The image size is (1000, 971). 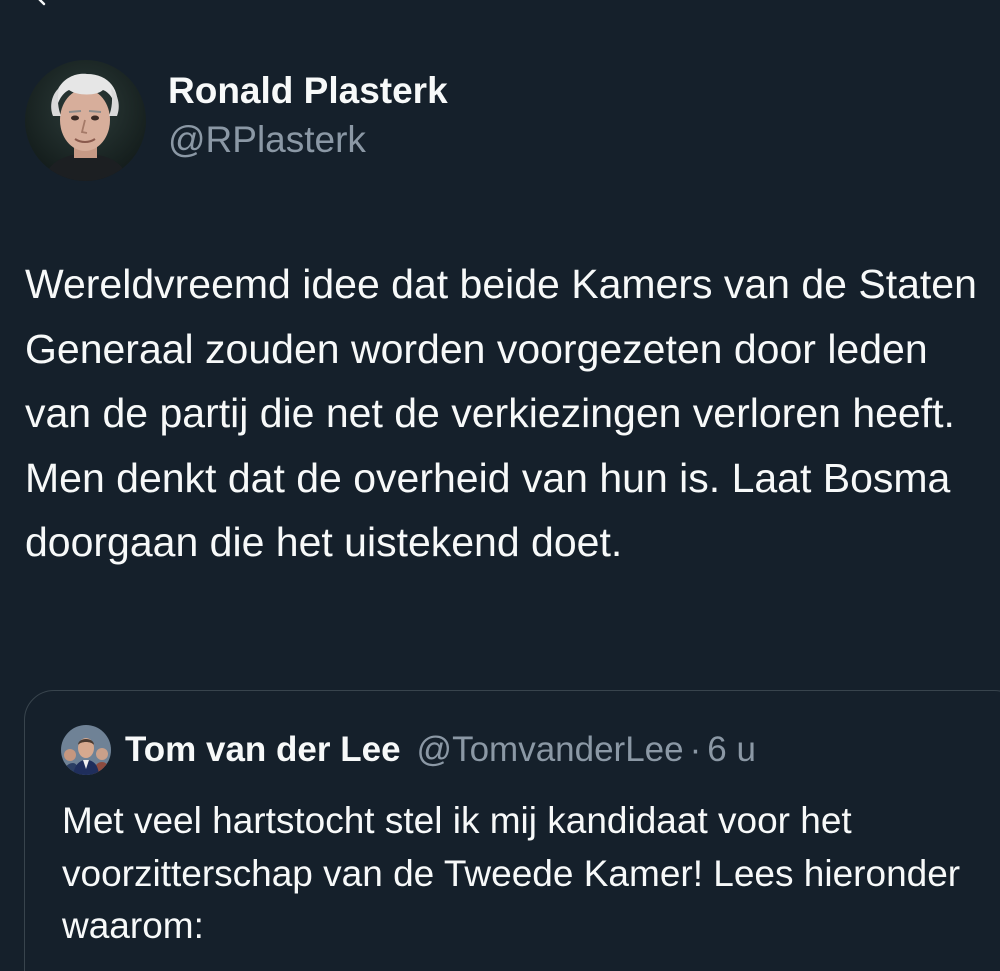 What do you see at coordinates (408, 750) in the screenshot?
I see `quoted-tweet-header: Tom van der Lee @TomvanderLee · 6 u` at bounding box center [408, 750].